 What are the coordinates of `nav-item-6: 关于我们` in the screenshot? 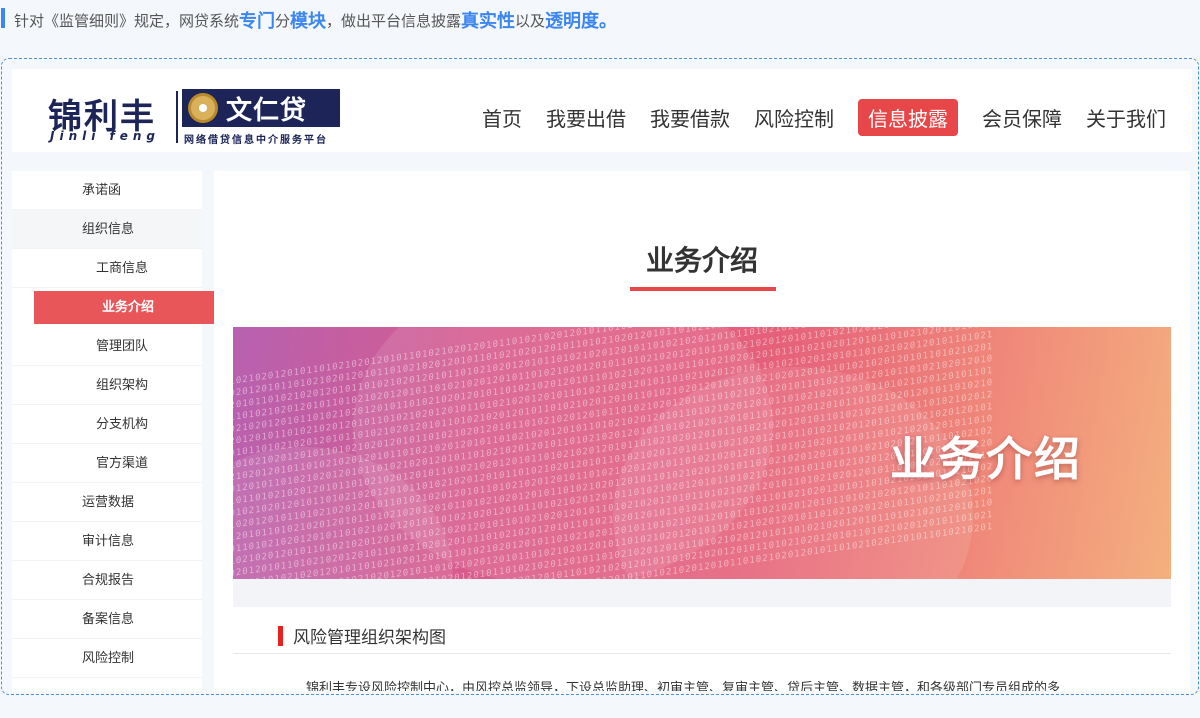 It's located at (1126, 117).